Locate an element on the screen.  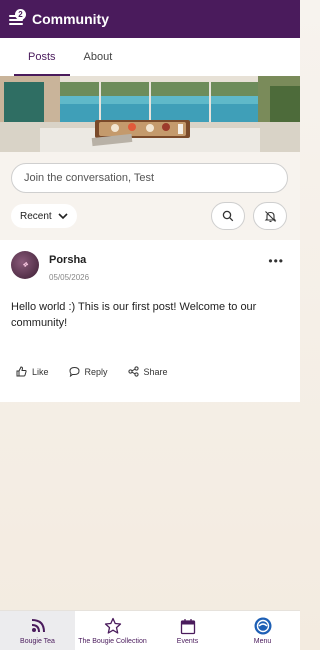
avatar: ❖ is located at coordinates (25, 265).